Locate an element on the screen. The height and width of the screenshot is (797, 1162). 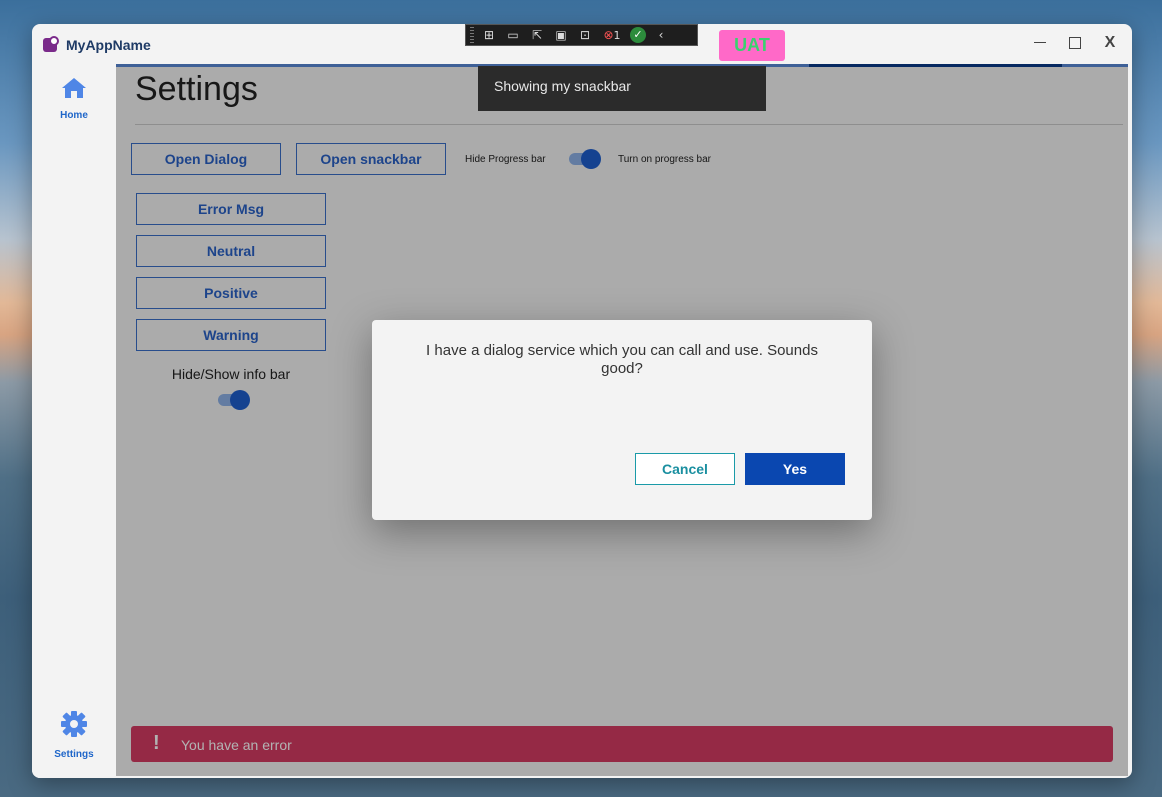
sidebar: Home Settings is located at coordinates (74, 421).